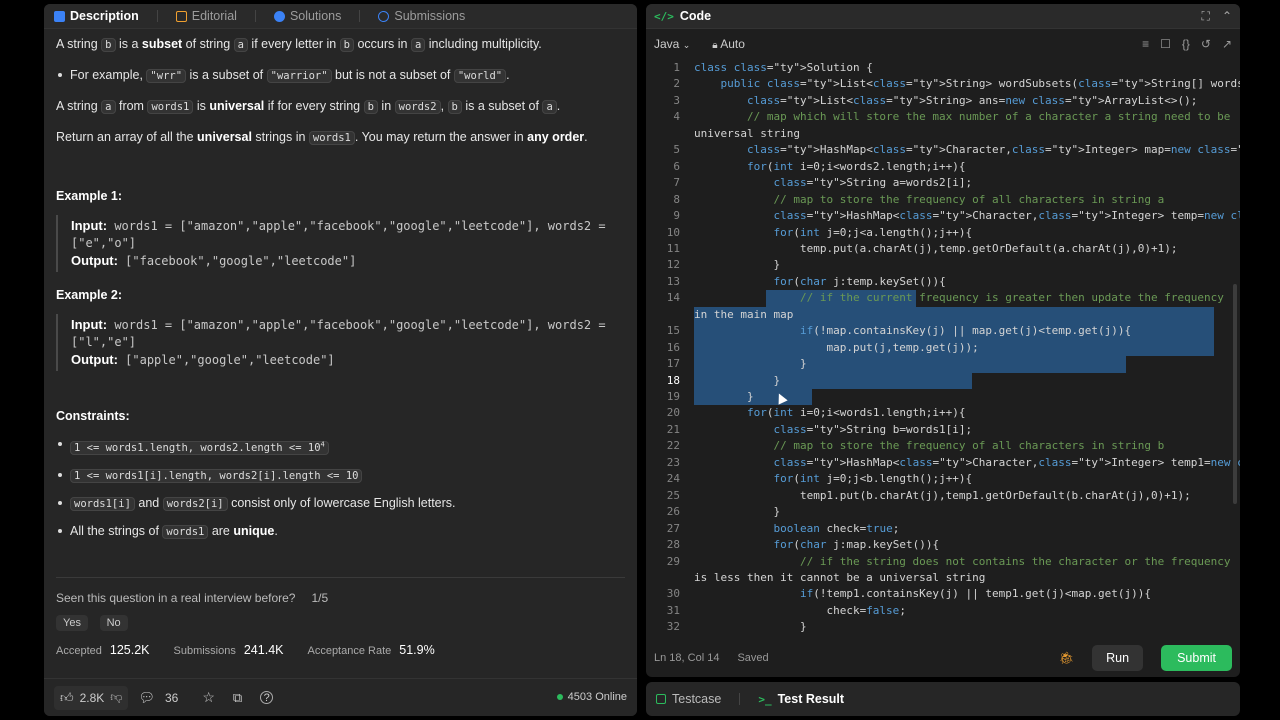 This screenshot has height=720, width=1280. What do you see at coordinates (591, 697) in the screenshot?
I see `online-status: 4503 Online` at bounding box center [591, 697].